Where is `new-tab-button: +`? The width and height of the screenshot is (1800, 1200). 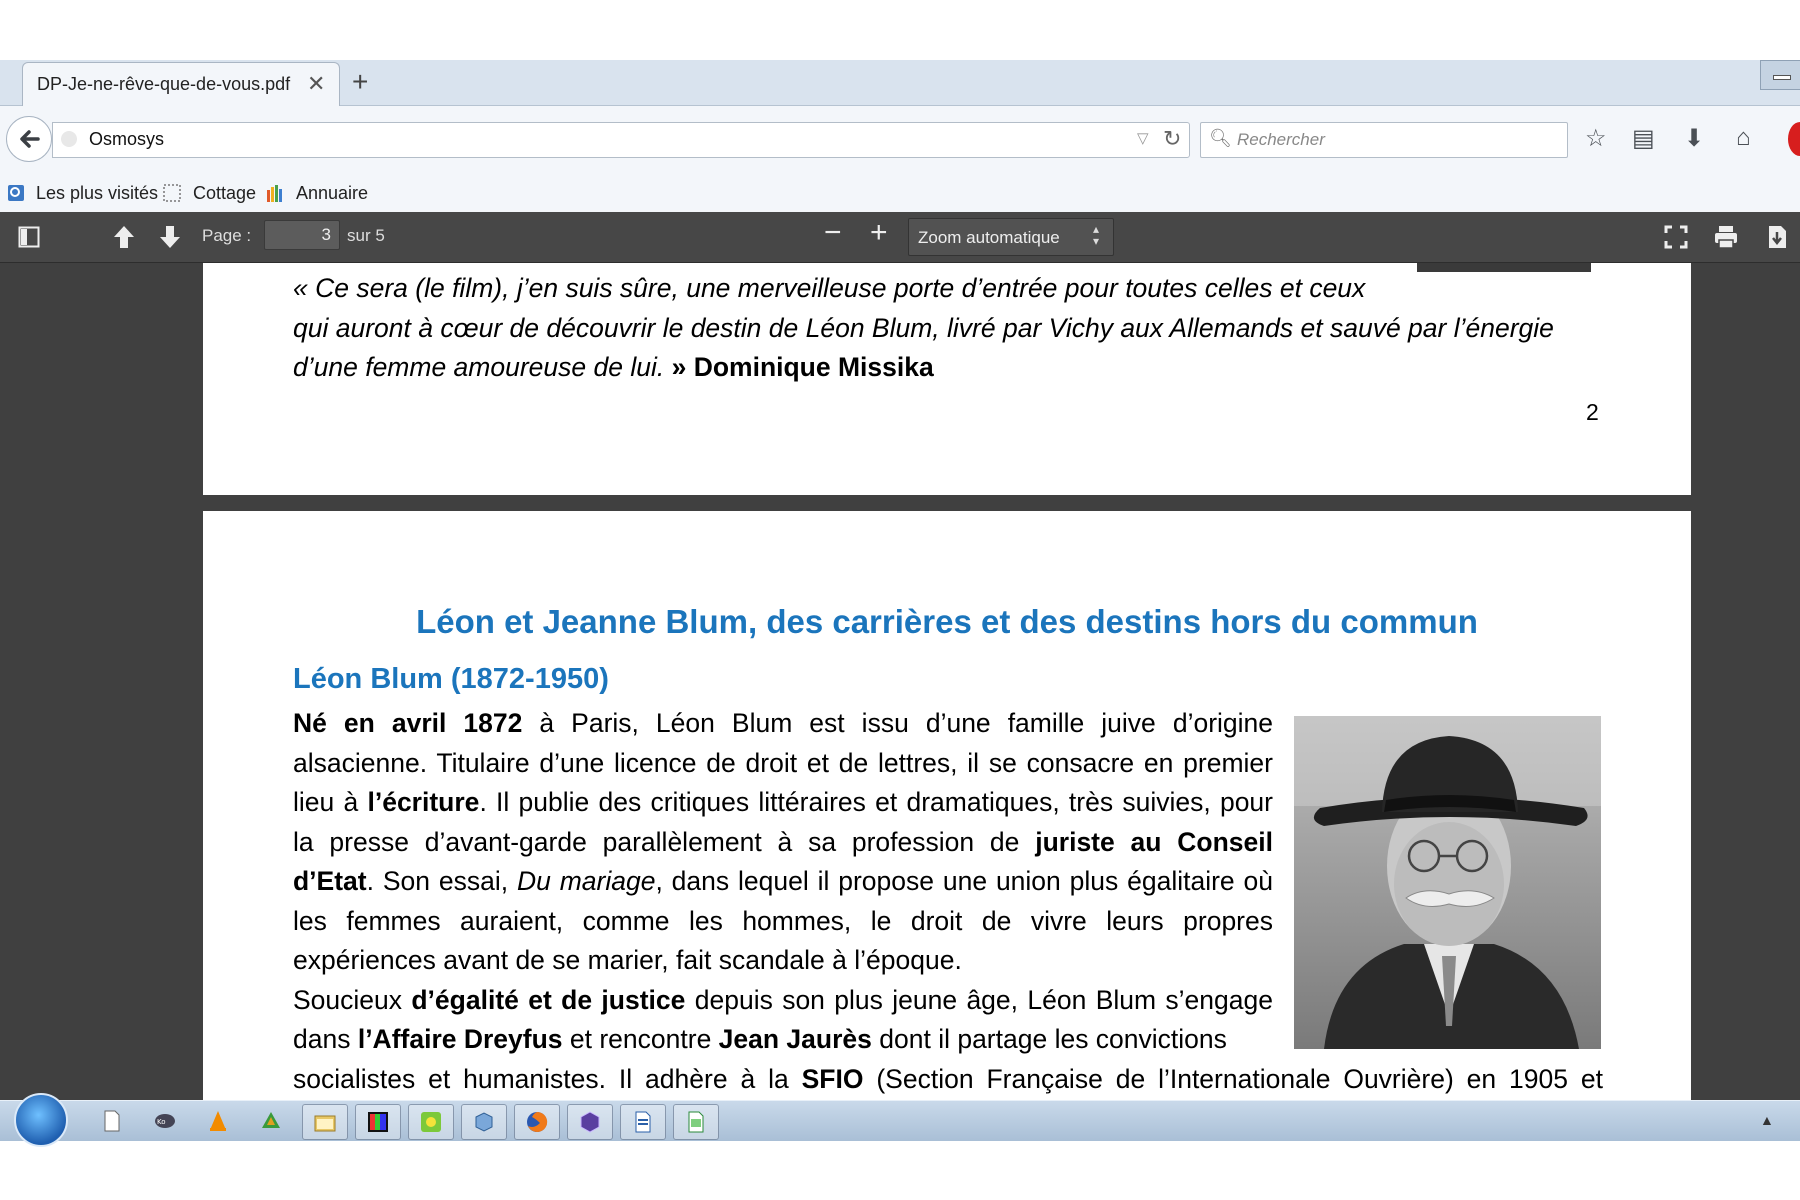
new-tab-button: + is located at coordinates (360, 82).